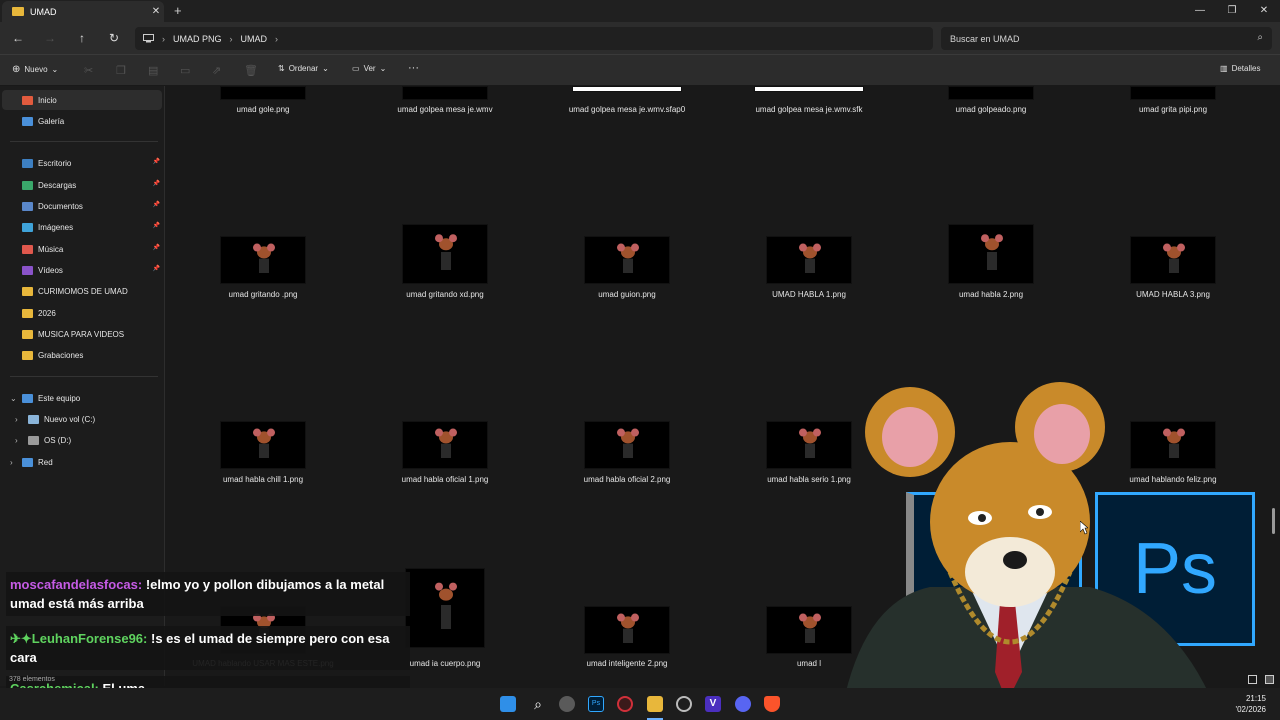 The image size is (1280, 720). Describe the element at coordinates (82, 185) in the screenshot. I see `sidebar-item-pinned: Descargas 📌` at that location.